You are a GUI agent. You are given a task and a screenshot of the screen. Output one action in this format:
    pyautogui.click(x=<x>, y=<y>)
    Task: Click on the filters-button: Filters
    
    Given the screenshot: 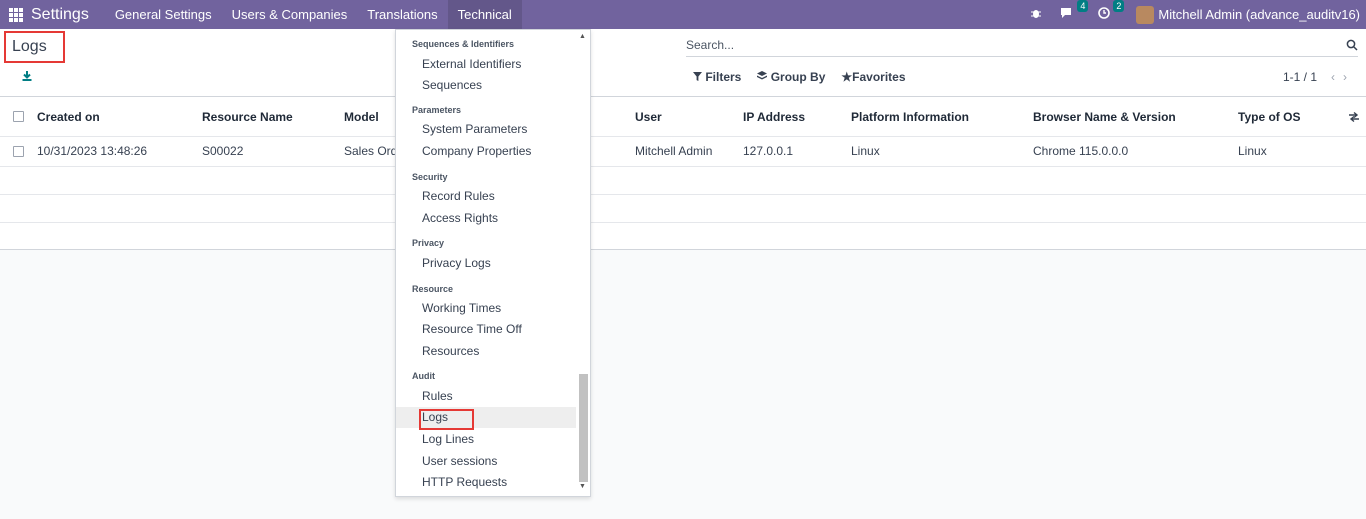 What is the action you would take?
    pyautogui.click(x=717, y=77)
    